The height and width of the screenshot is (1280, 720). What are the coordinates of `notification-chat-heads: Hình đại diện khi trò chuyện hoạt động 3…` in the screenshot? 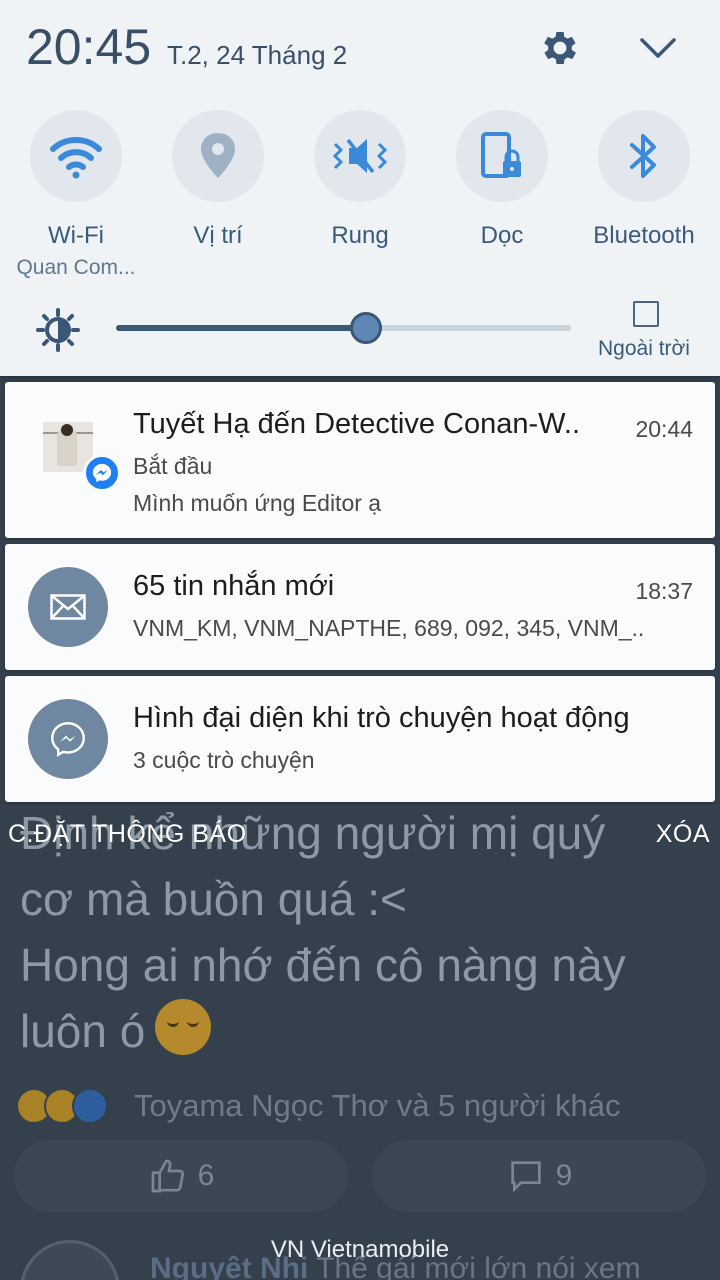 It's located at (360, 739).